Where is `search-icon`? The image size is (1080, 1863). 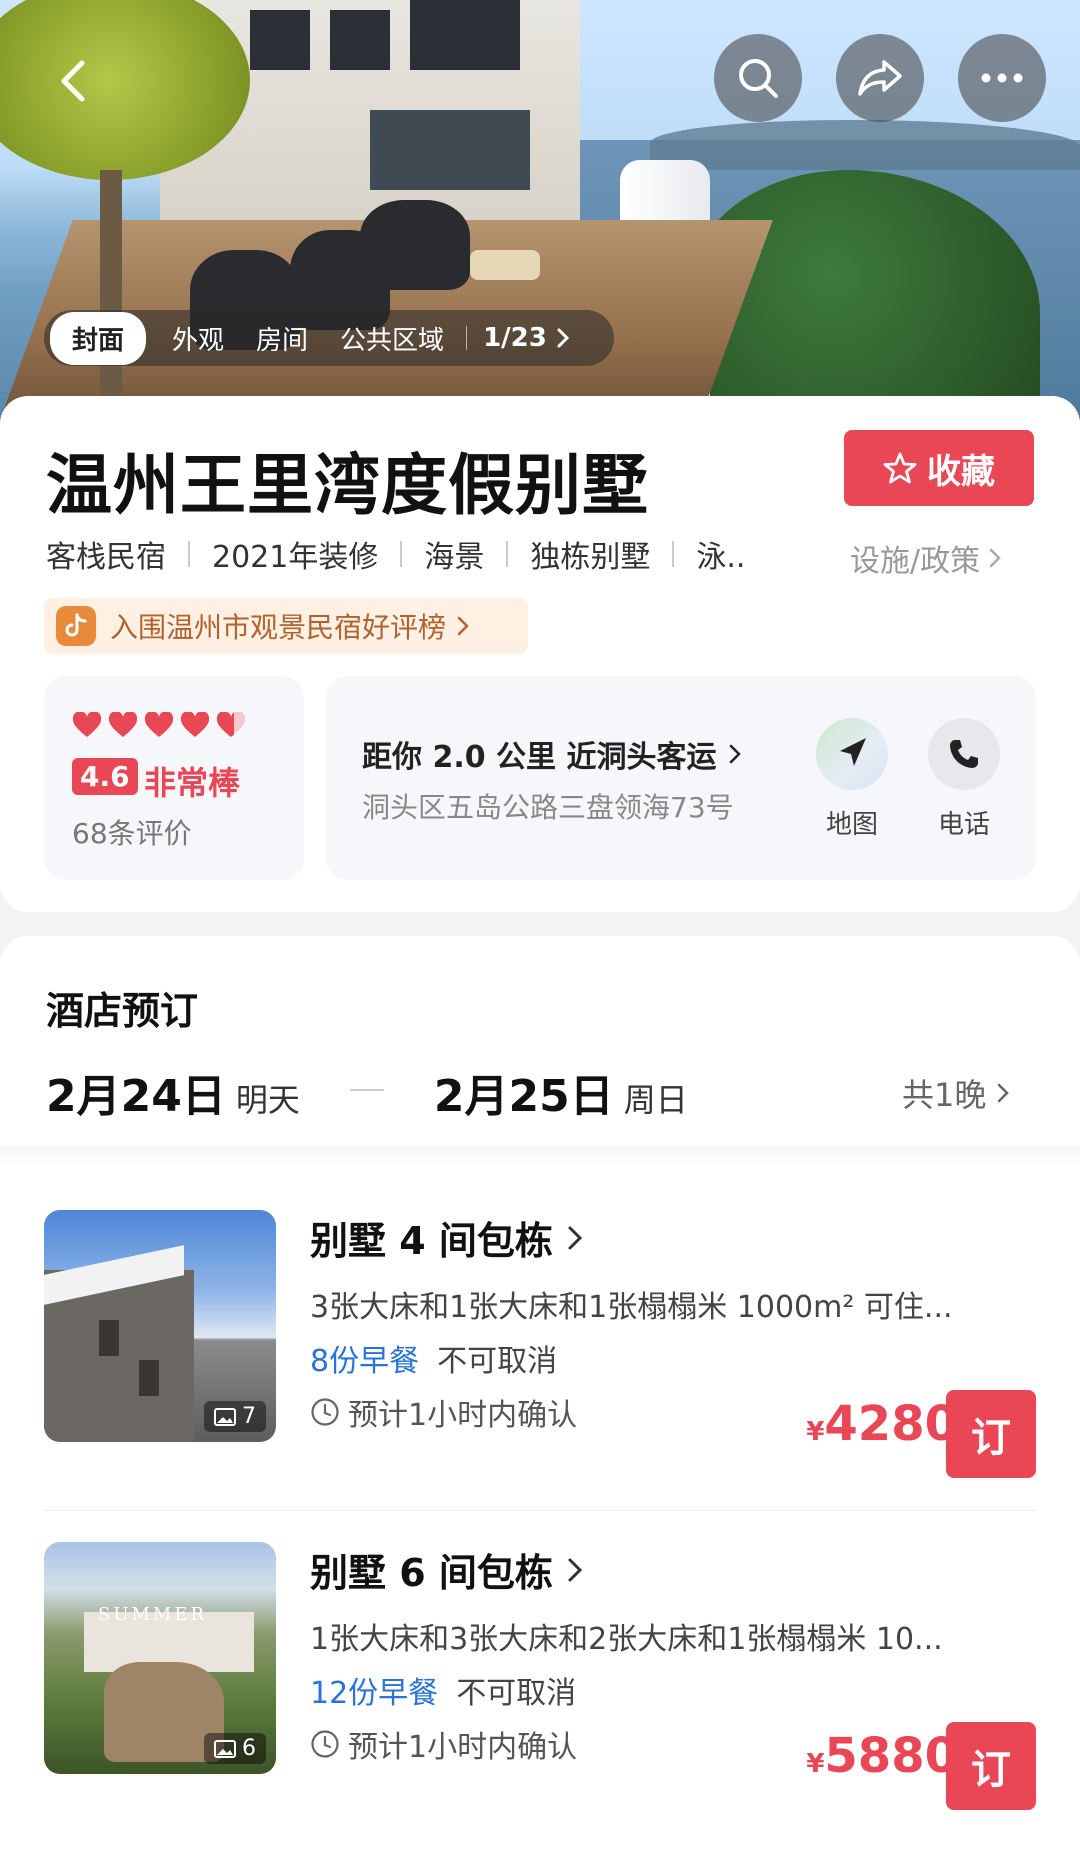
search-icon is located at coordinates (758, 78).